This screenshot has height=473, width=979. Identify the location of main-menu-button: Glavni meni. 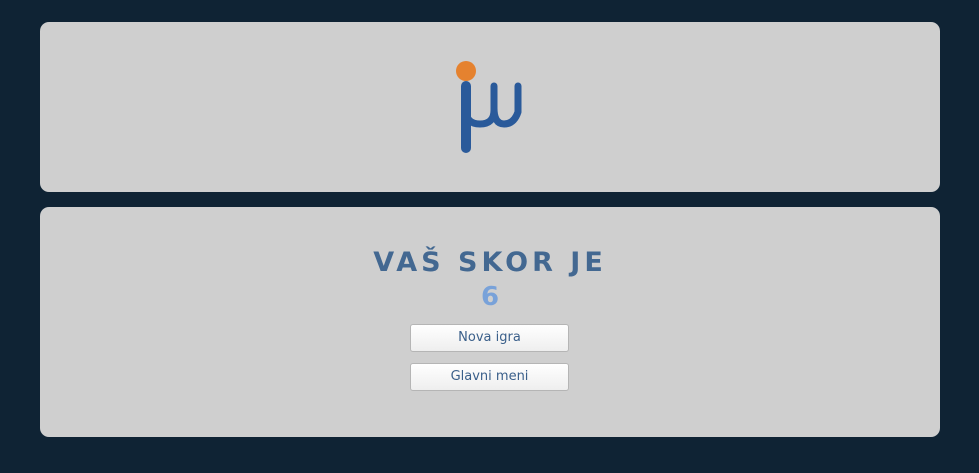
(489, 377).